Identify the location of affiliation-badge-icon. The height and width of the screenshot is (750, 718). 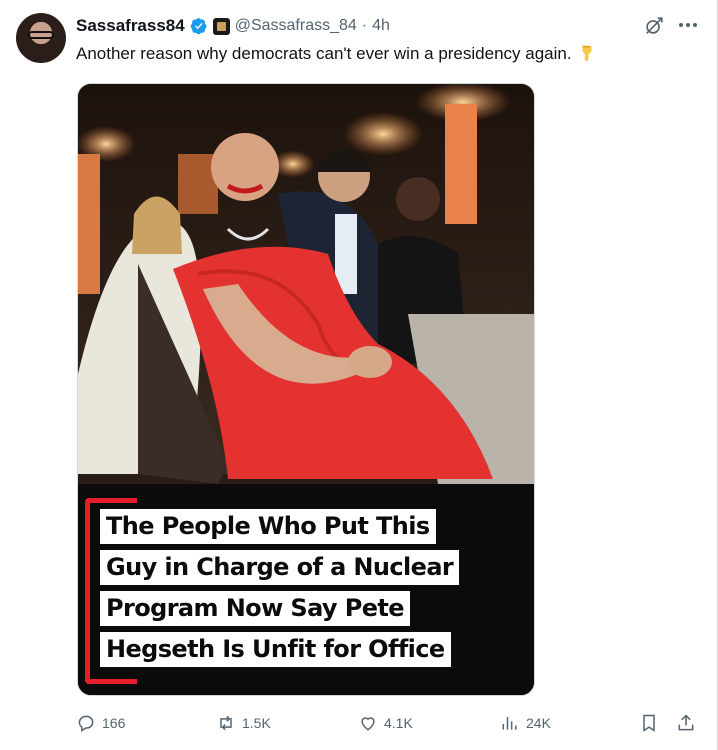
(221, 26).